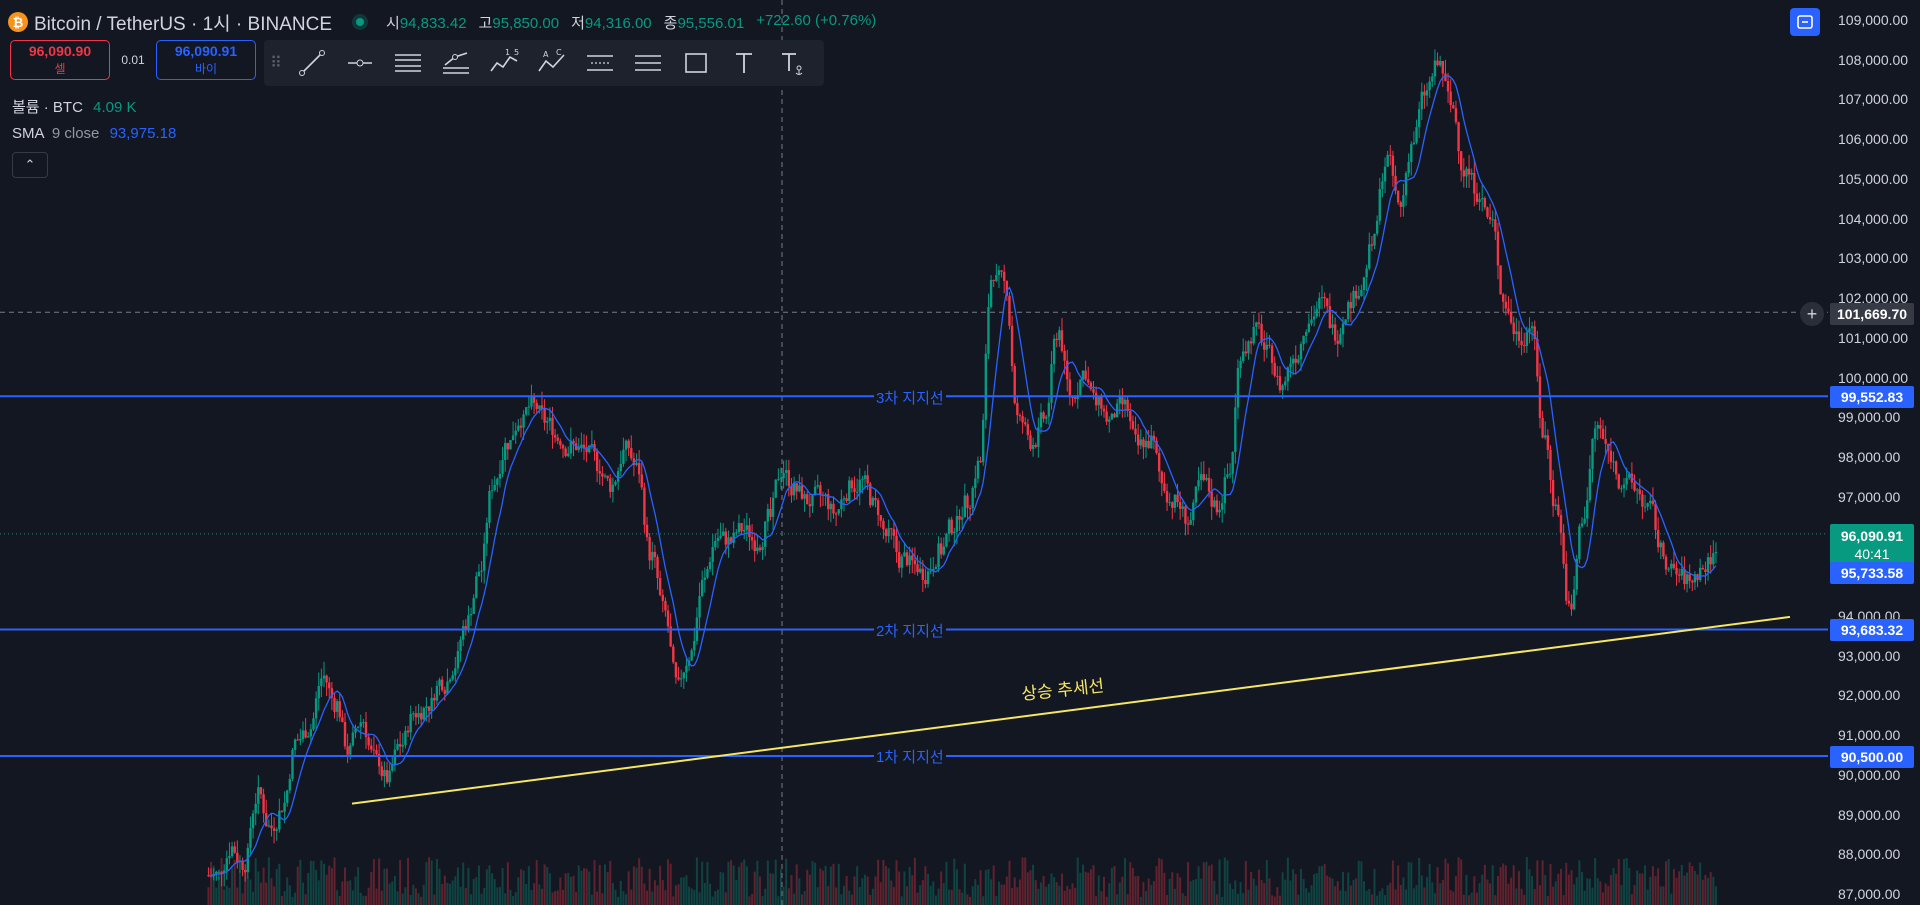 The image size is (1920, 905). I want to click on wave-15-icon: 15, so click(504, 63).